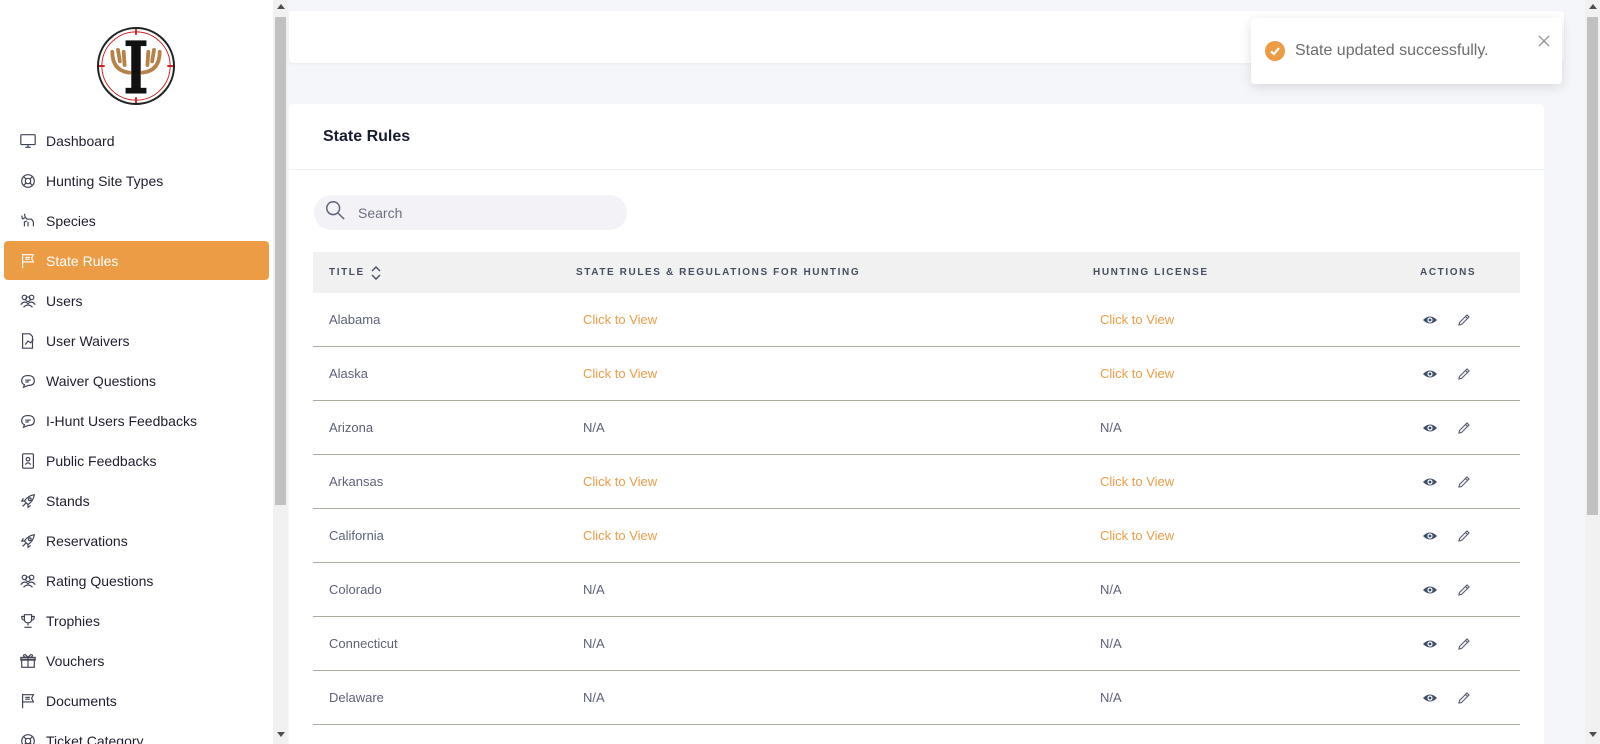 The width and height of the screenshot is (1600, 744). I want to click on sidebar-item-reservations: Reservations, so click(136, 540).